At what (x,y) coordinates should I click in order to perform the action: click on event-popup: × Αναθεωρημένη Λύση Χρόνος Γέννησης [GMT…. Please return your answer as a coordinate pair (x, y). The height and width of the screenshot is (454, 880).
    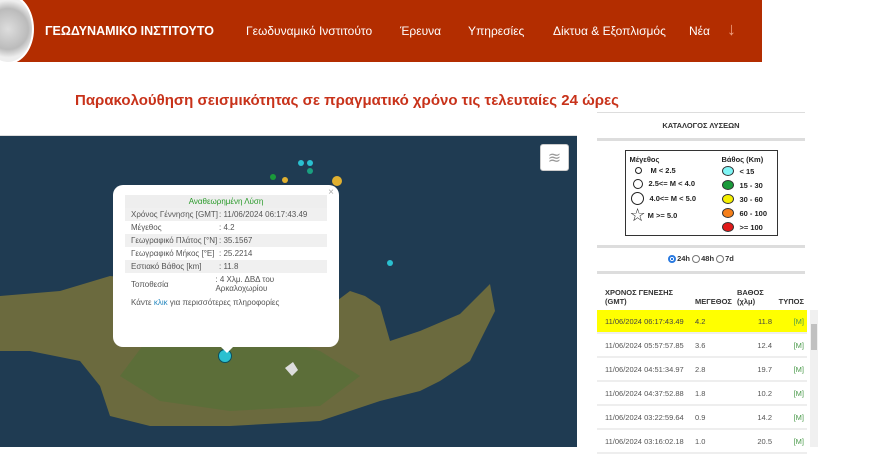
    Looking at the image, I should click on (226, 269).